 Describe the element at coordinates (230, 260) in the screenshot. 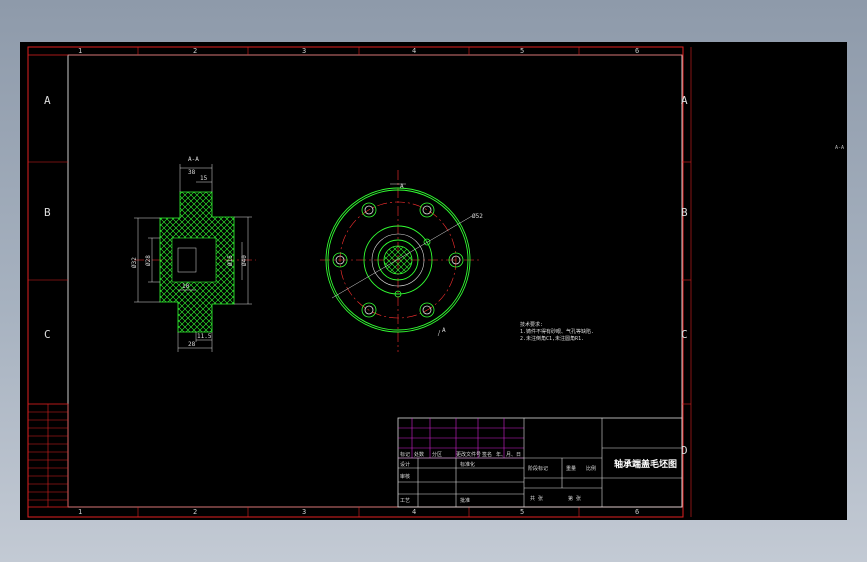

I see `dim-dia-right-a: Ø15` at that location.